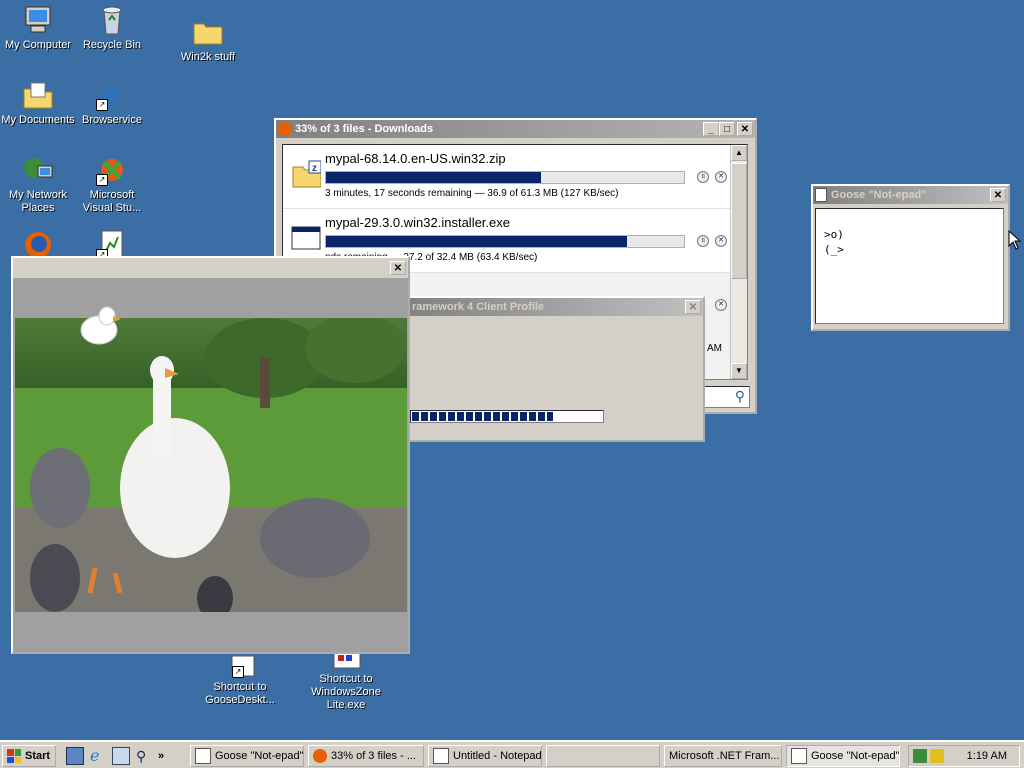 This screenshot has width=1024, height=768. I want to click on goose-notepad-titlebar: Goose "Not-epad" ✕, so click(910, 195).